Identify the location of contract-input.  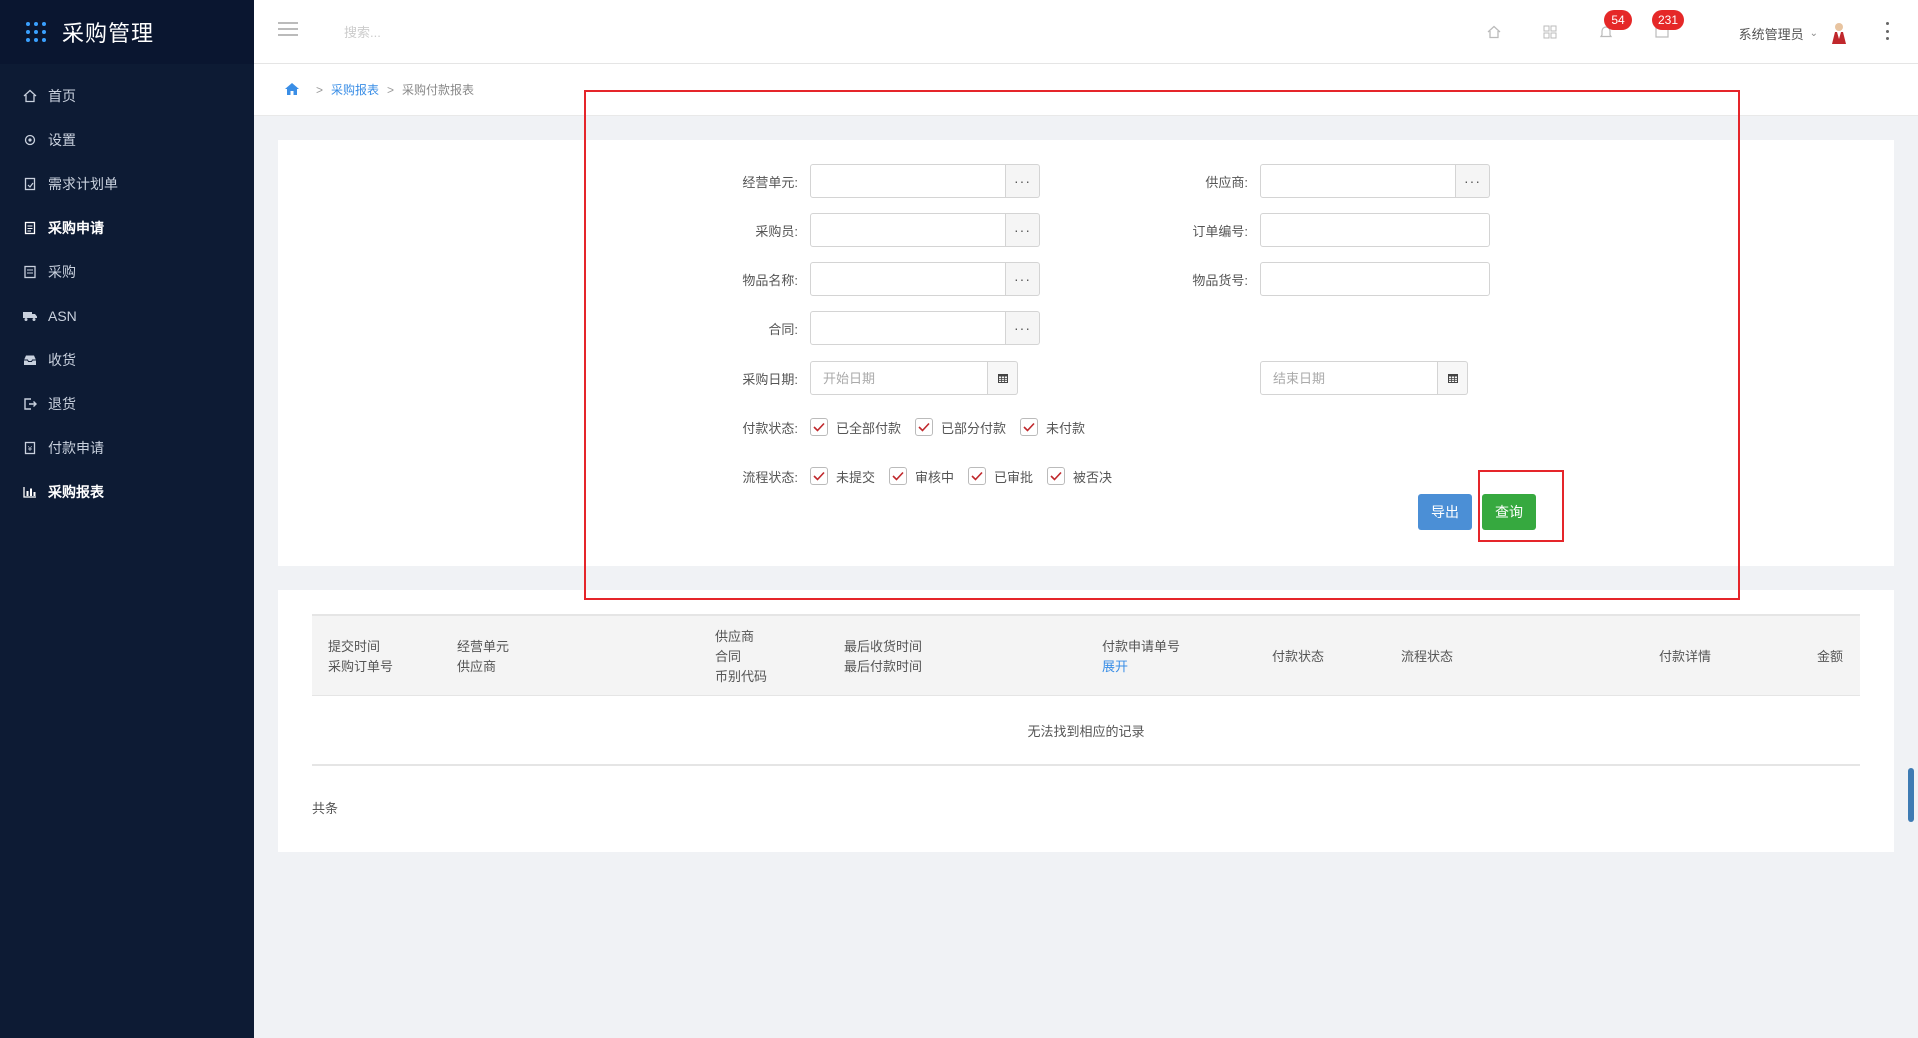
(908, 328).